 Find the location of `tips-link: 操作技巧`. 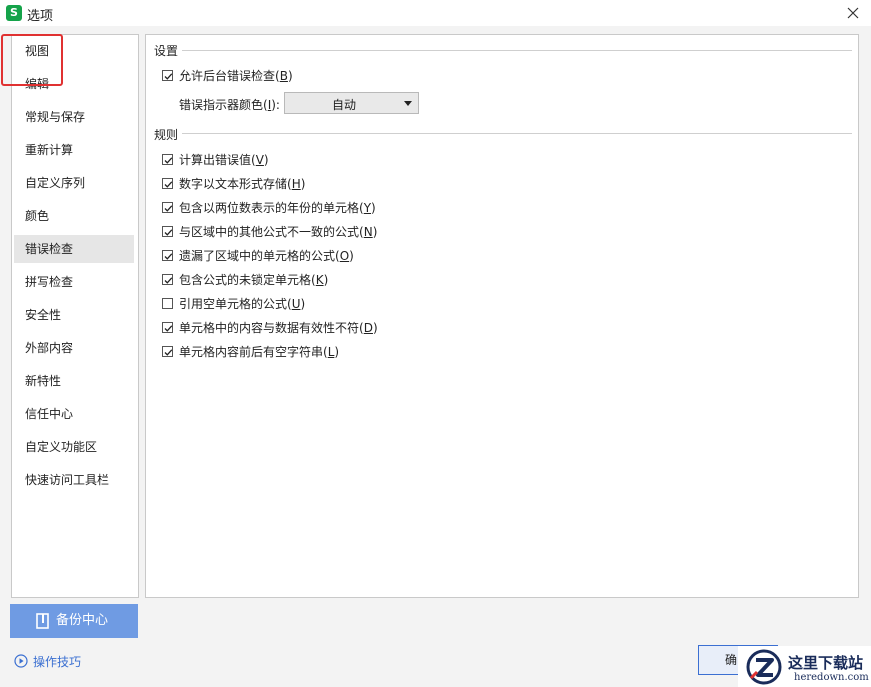

tips-link: 操作技巧 is located at coordinates (47, 661).